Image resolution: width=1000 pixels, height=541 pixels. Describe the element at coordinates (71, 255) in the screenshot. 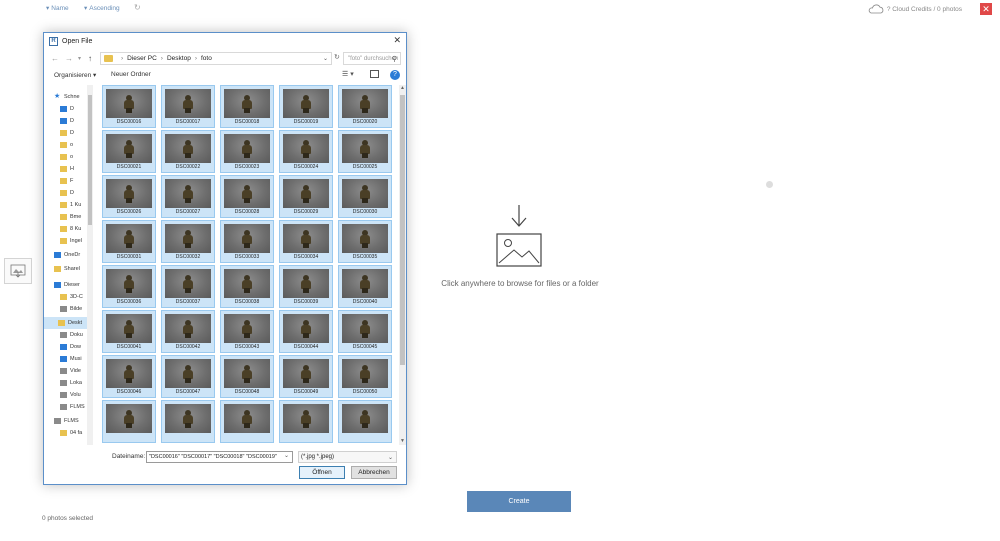

I see `nav-item: OneDr` at that location.